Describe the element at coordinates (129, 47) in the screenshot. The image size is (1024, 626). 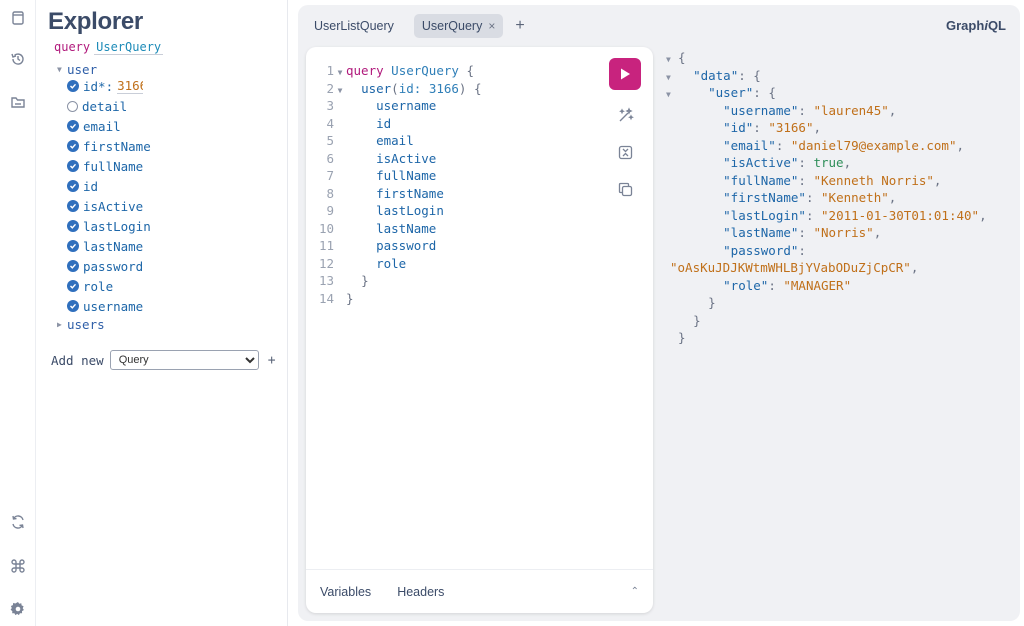
I see `operation-name-input: UserQuery` at that location.